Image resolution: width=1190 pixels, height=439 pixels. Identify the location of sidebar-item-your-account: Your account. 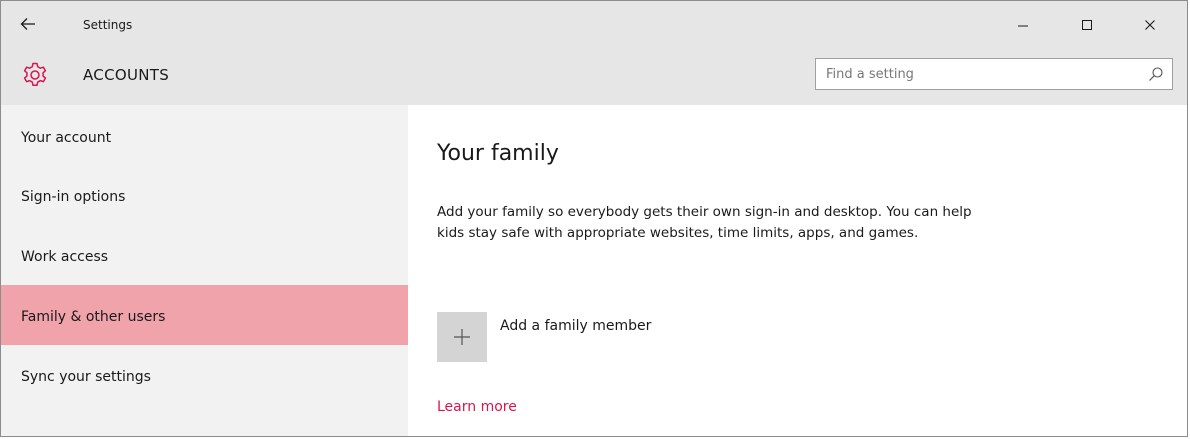
(204, 135).